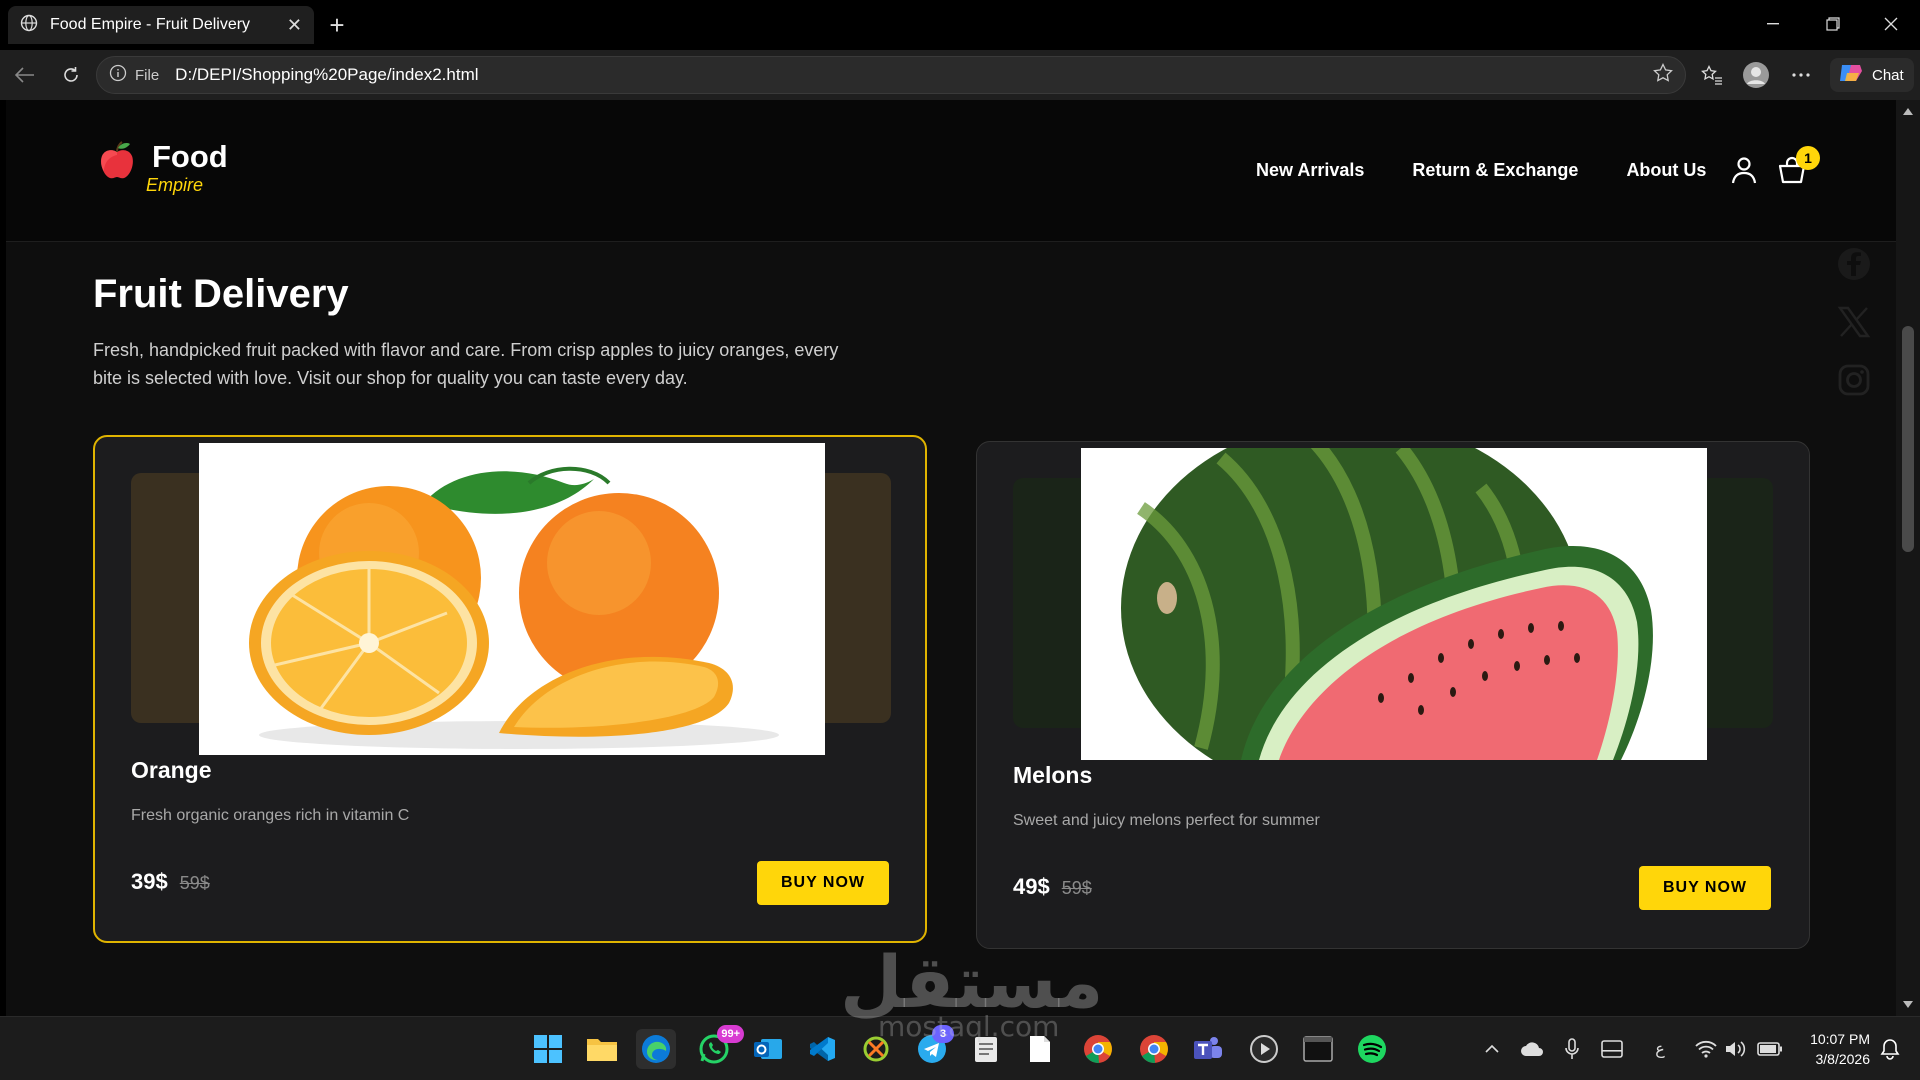 The width and height of the screenshot is (1920, 1080). I want to click on clock-time: 10:07 PM, so click(1840, 1039).